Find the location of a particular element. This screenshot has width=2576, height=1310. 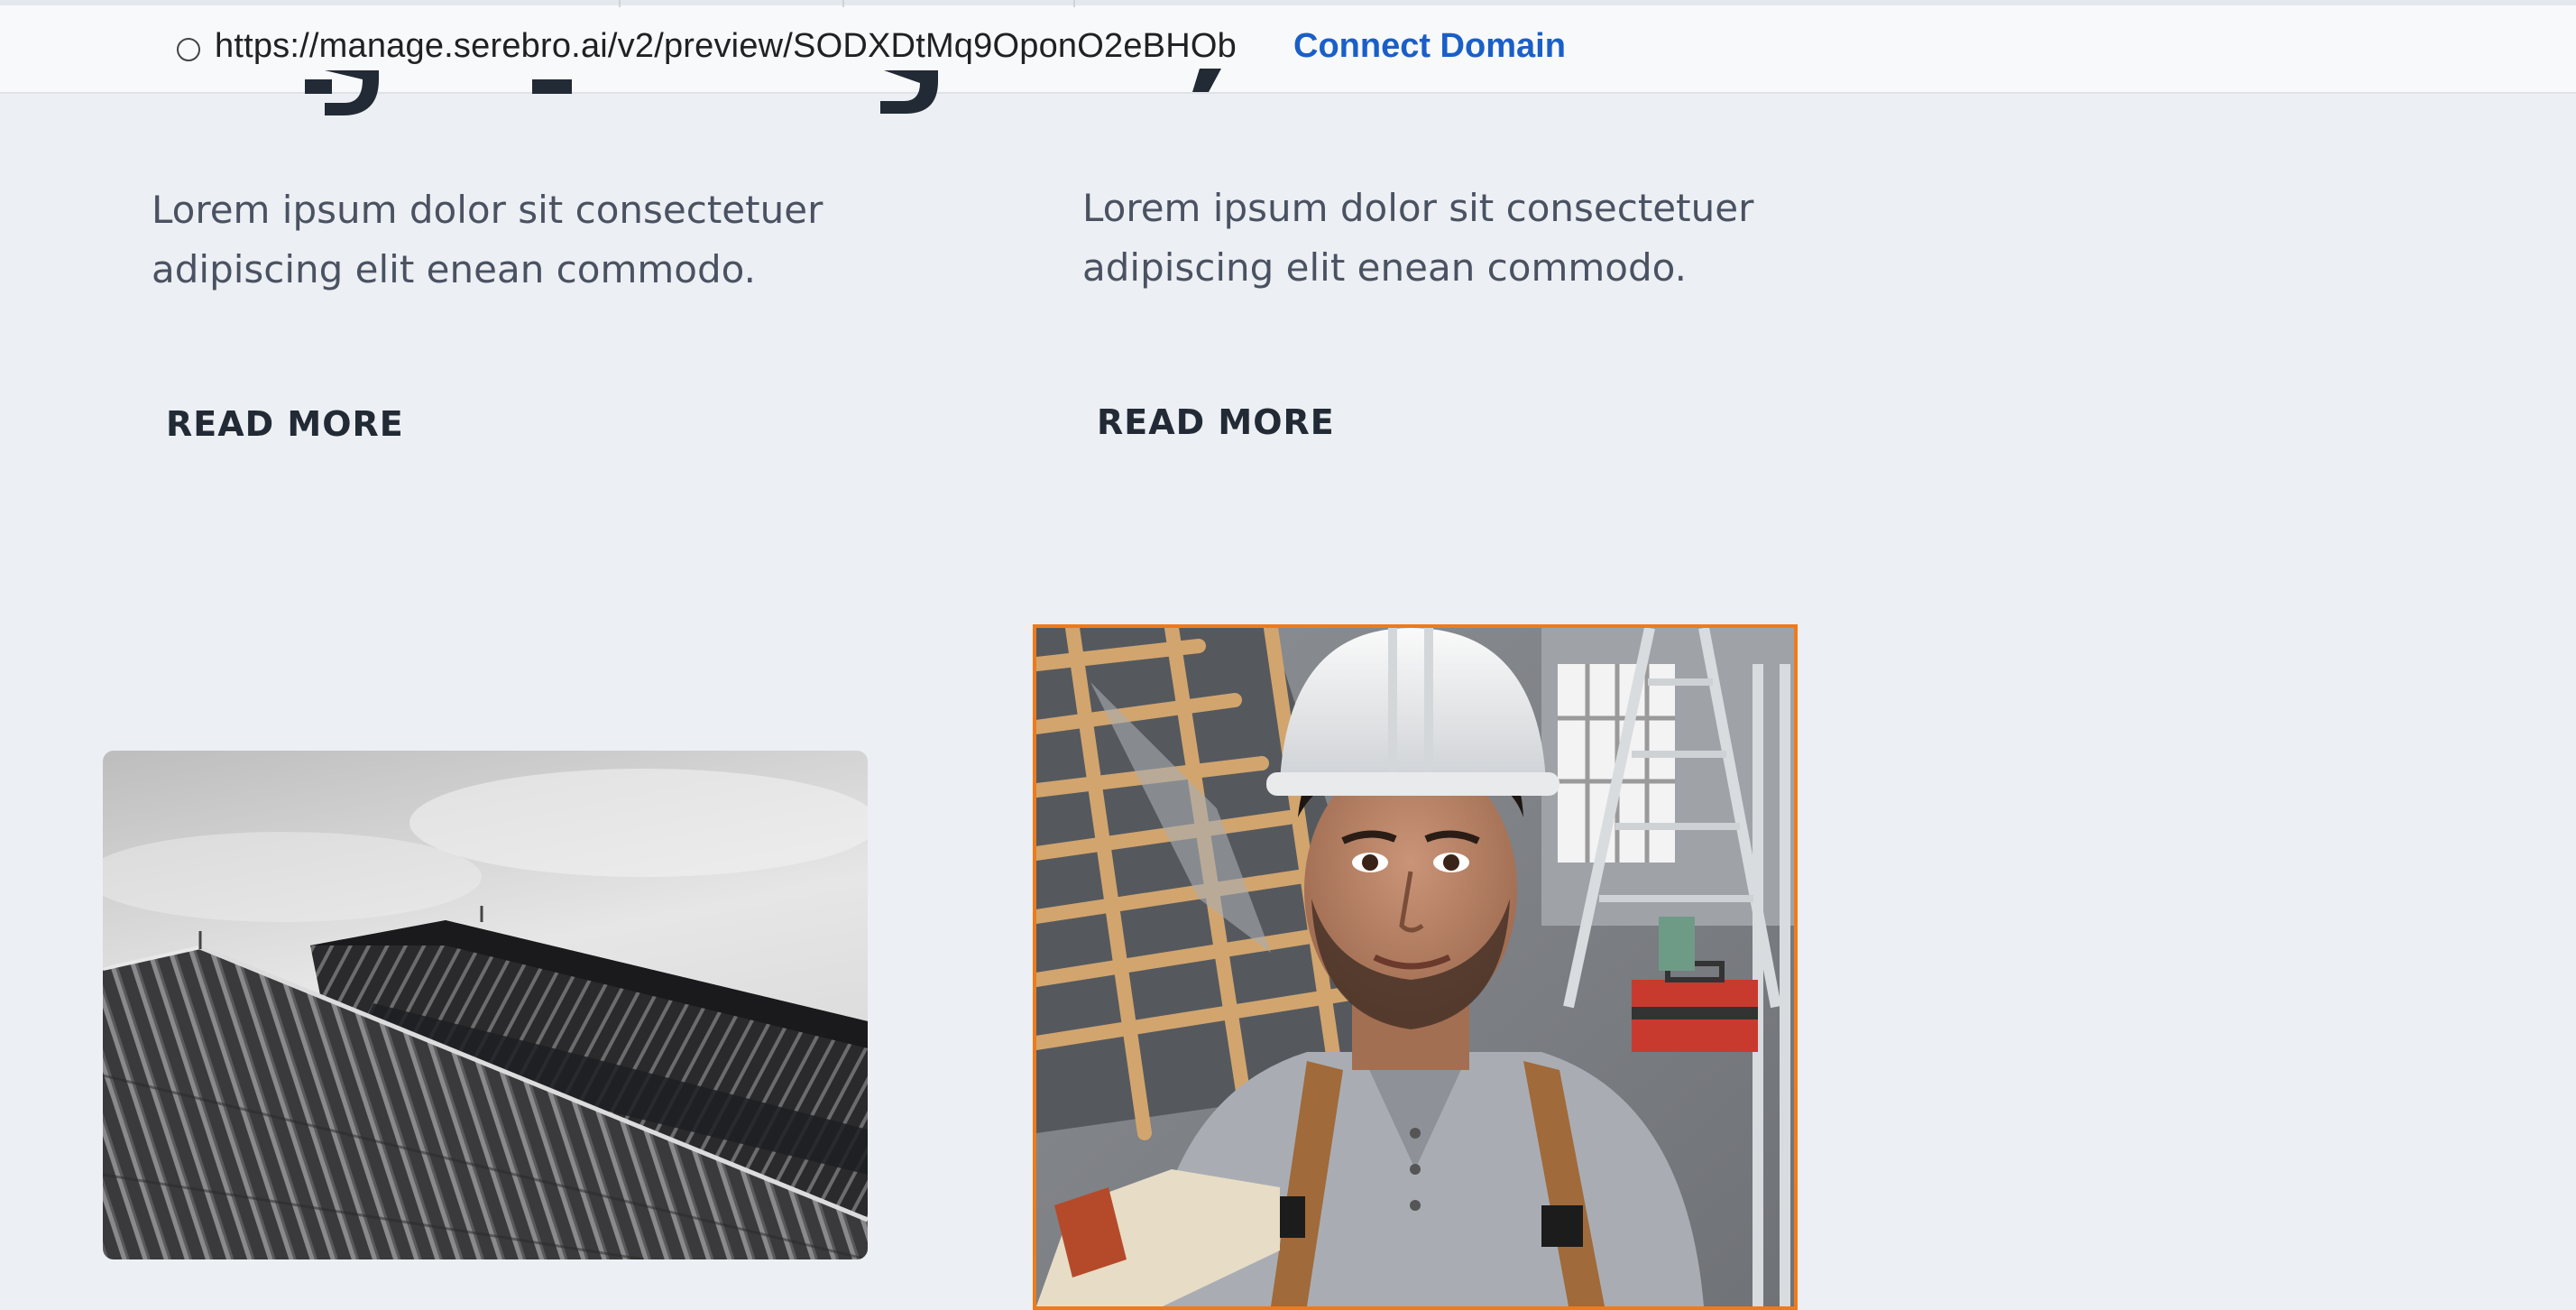

card-heading-clipped is located at coordinates (550, 90).